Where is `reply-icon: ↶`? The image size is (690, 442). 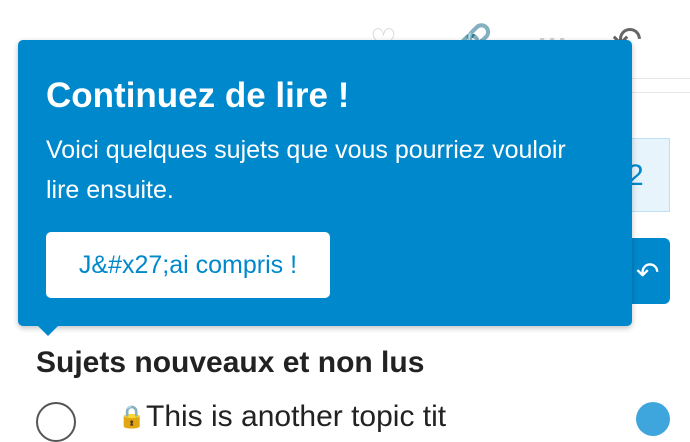
reply-icon: ↶ is located at coordinates (648, 272).